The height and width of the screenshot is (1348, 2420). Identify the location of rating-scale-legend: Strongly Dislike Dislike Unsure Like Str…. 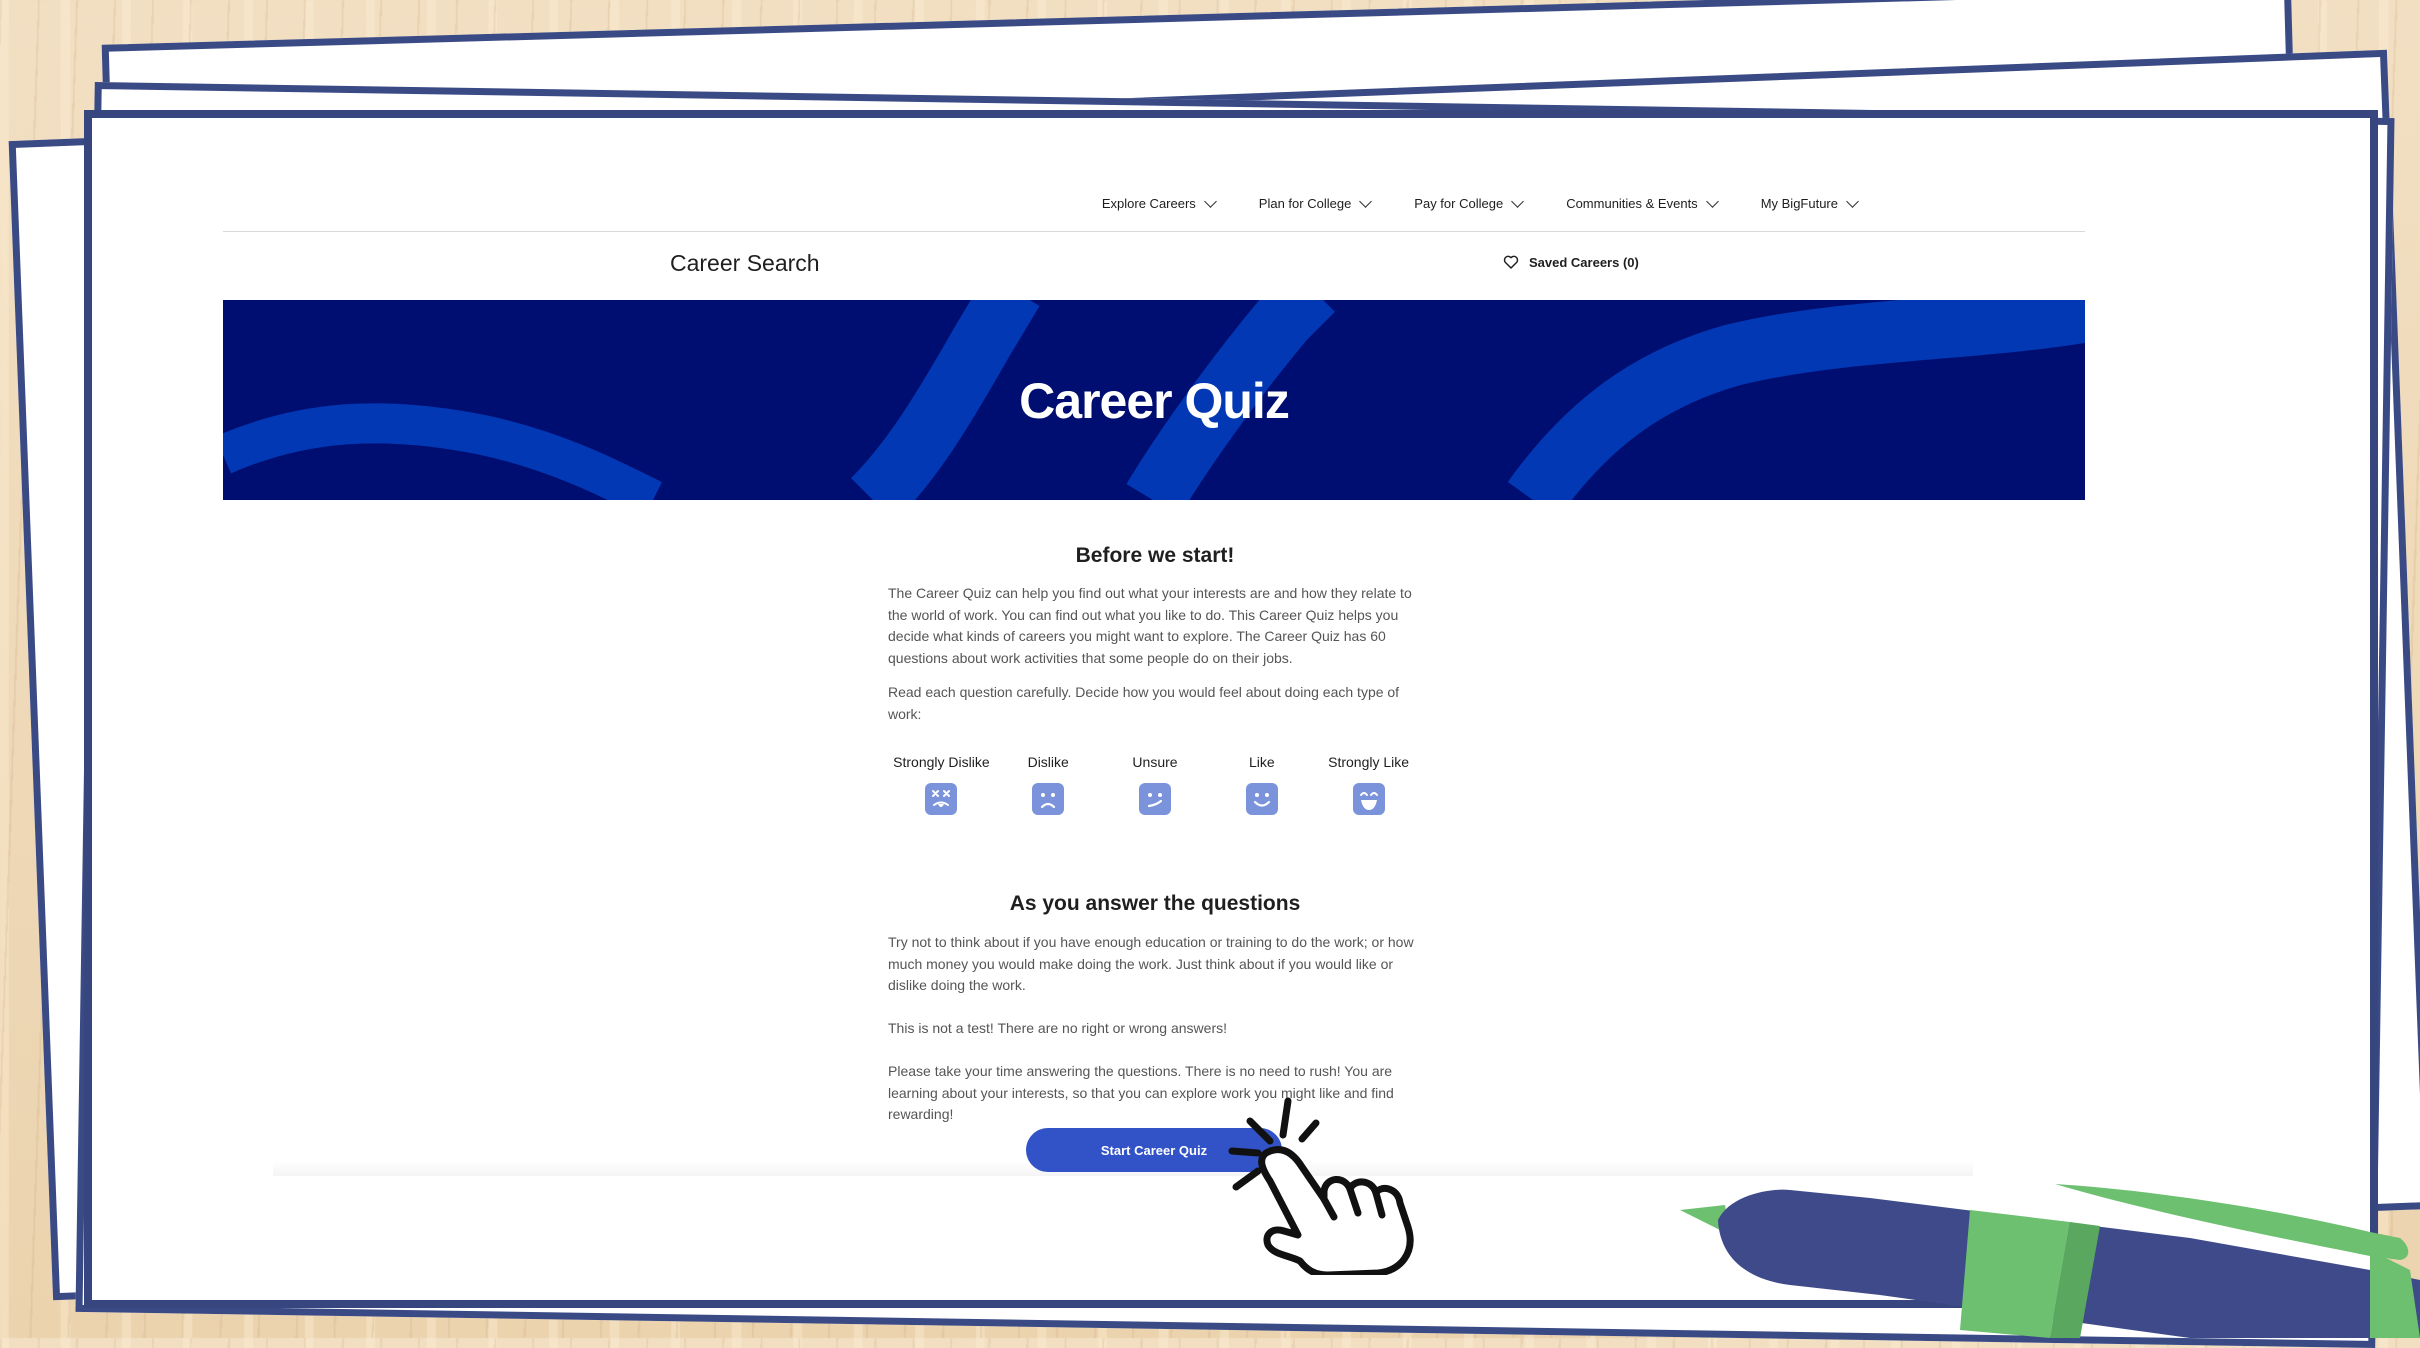
(1155, 784).